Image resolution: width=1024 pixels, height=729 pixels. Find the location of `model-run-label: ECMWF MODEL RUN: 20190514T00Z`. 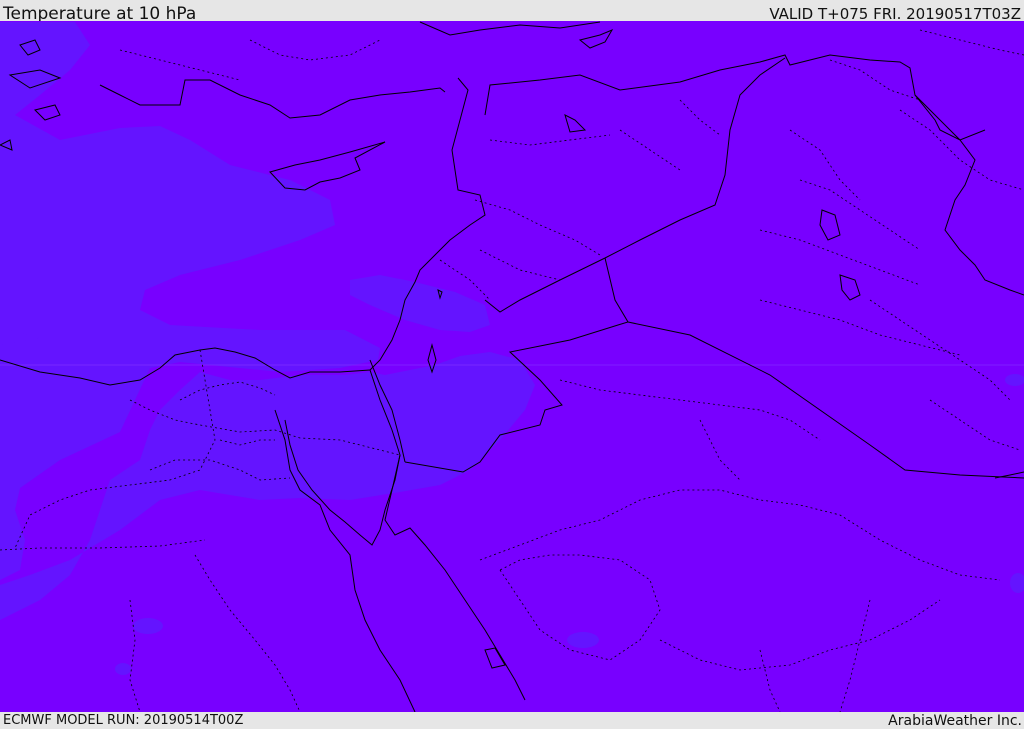

model-run-label: ECMWF MODEL RUN: 20190514T00Z is located at coordinates (123, 720).